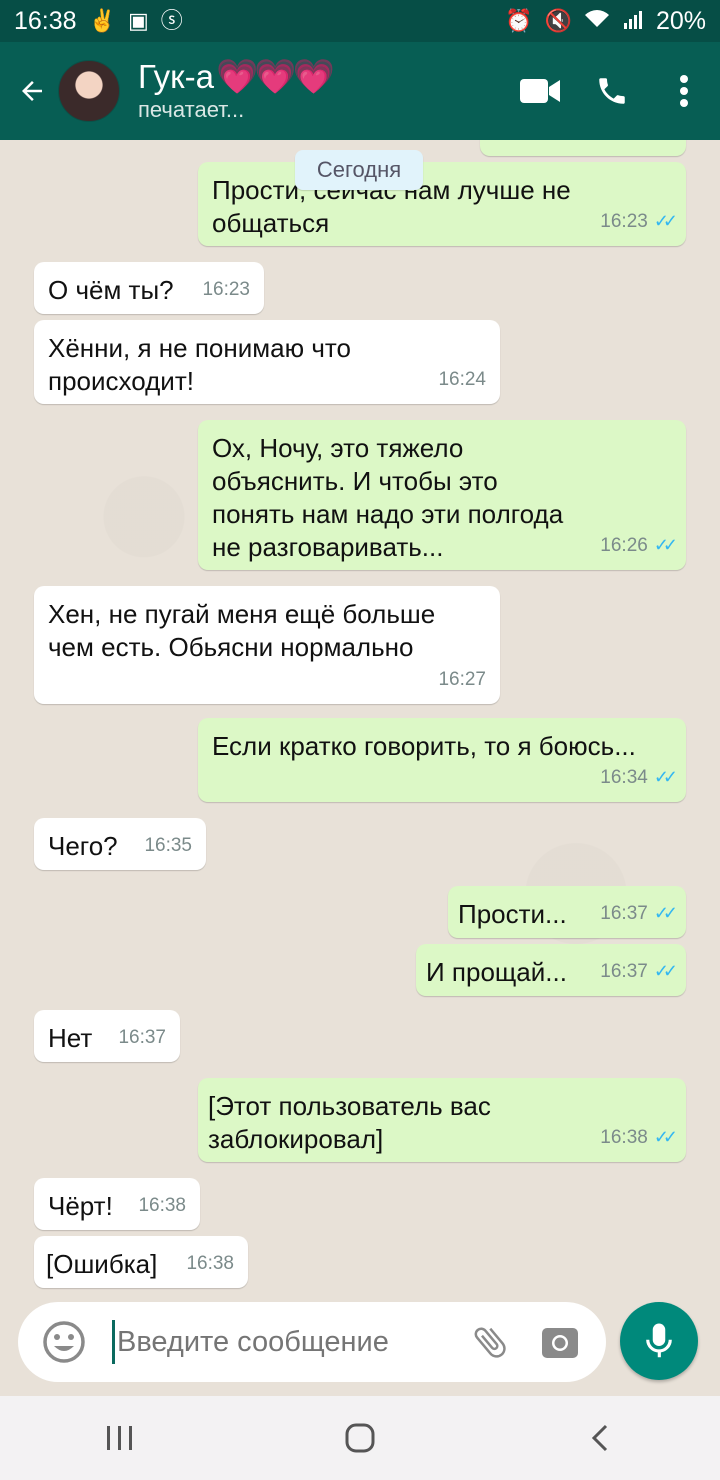 The image size is (720, 1480). I want to click on message-input, so click(287, 1342).